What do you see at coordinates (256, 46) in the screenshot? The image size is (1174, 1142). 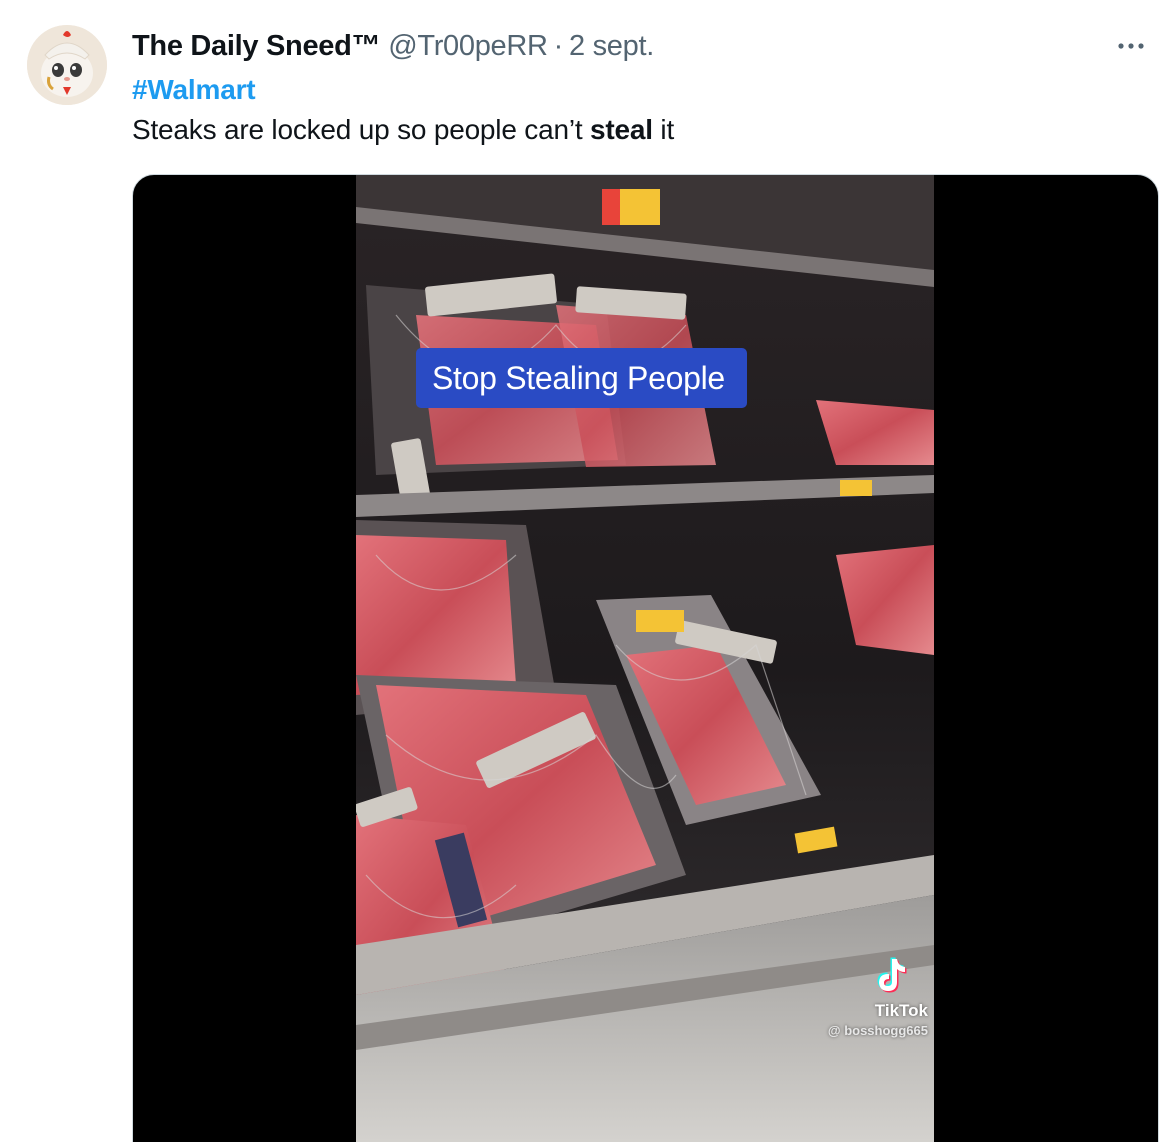 I see `display-name: The Daily Sneed™` at bounding box center [256, 46].